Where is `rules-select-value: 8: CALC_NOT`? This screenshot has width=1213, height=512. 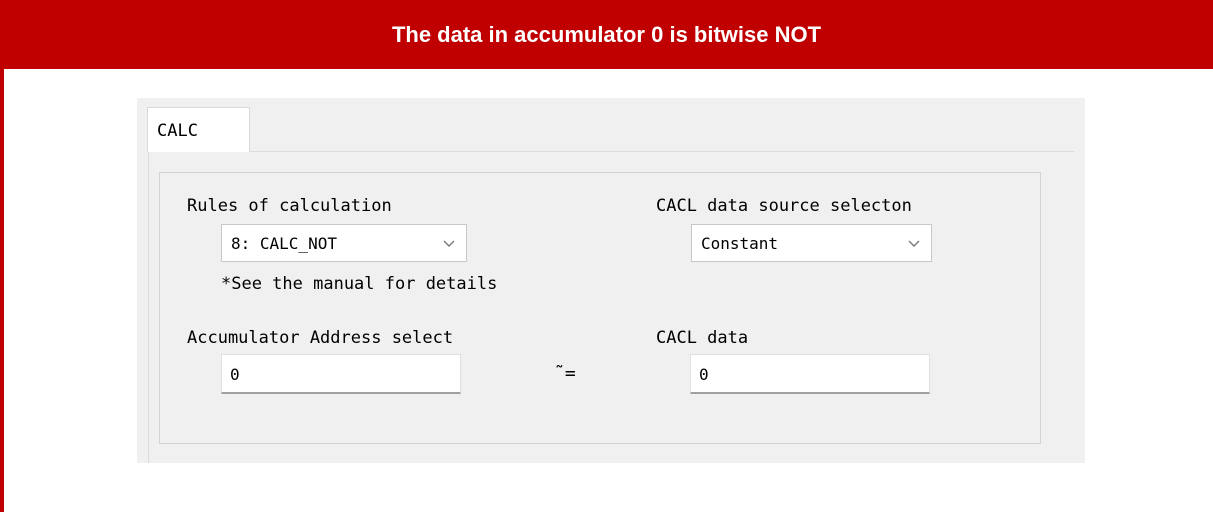
rules-select-value: 8: CALC_NOT is located at coordinates (284, 243).